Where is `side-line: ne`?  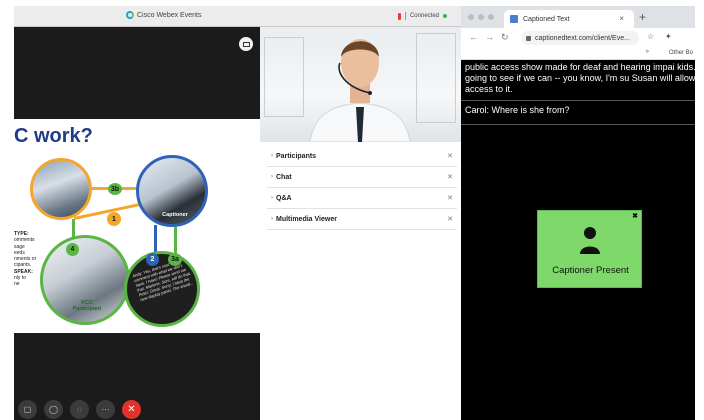 side-line: ne is located at coordinates (17, 284).